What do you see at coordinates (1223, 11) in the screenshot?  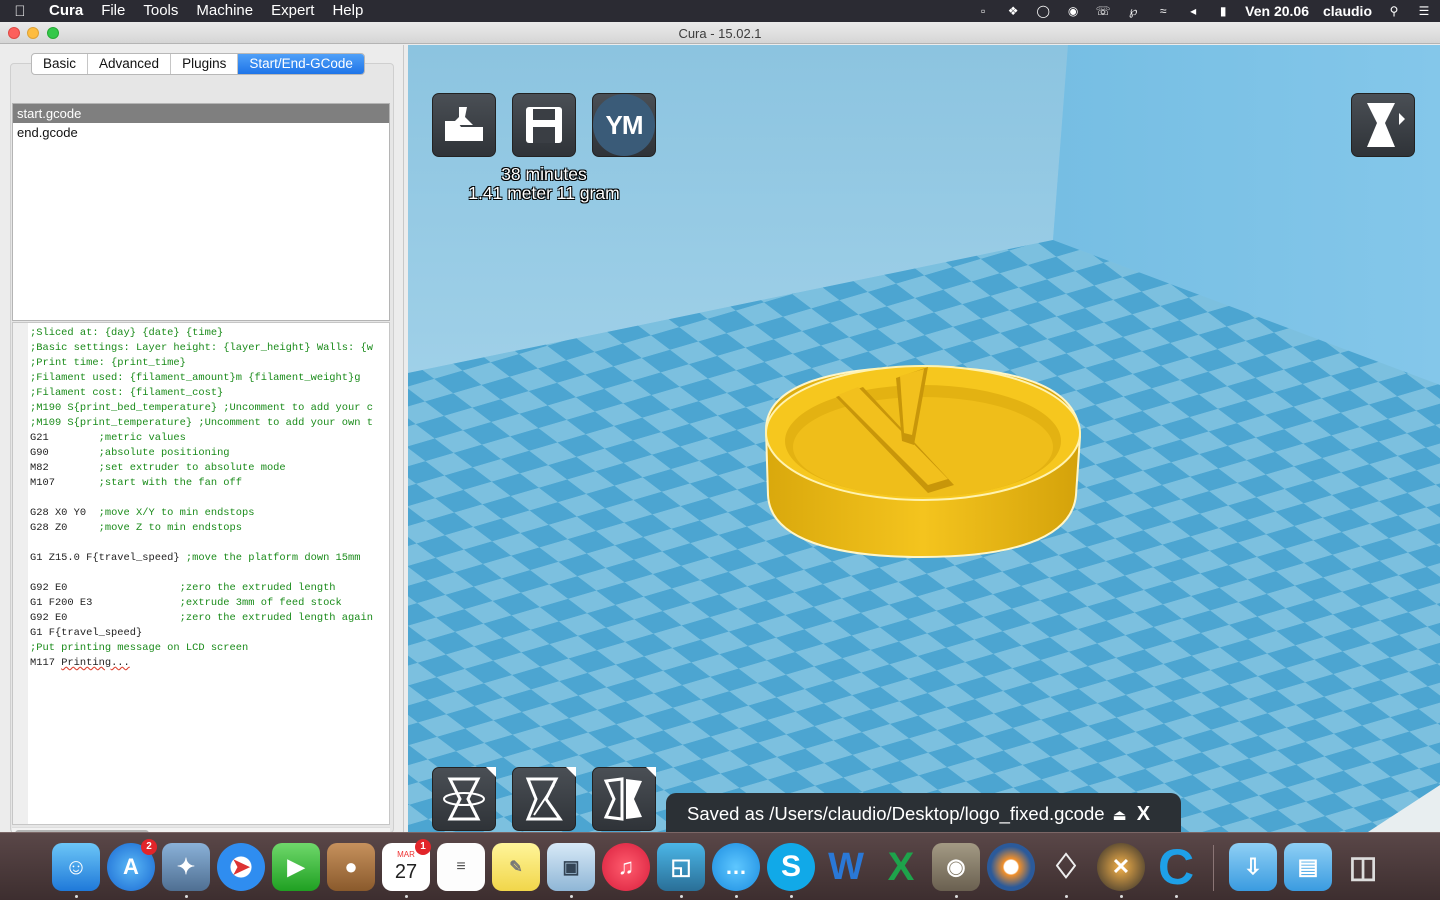 I see `battery-icon: ▮` at bounding box center [1223, 11].